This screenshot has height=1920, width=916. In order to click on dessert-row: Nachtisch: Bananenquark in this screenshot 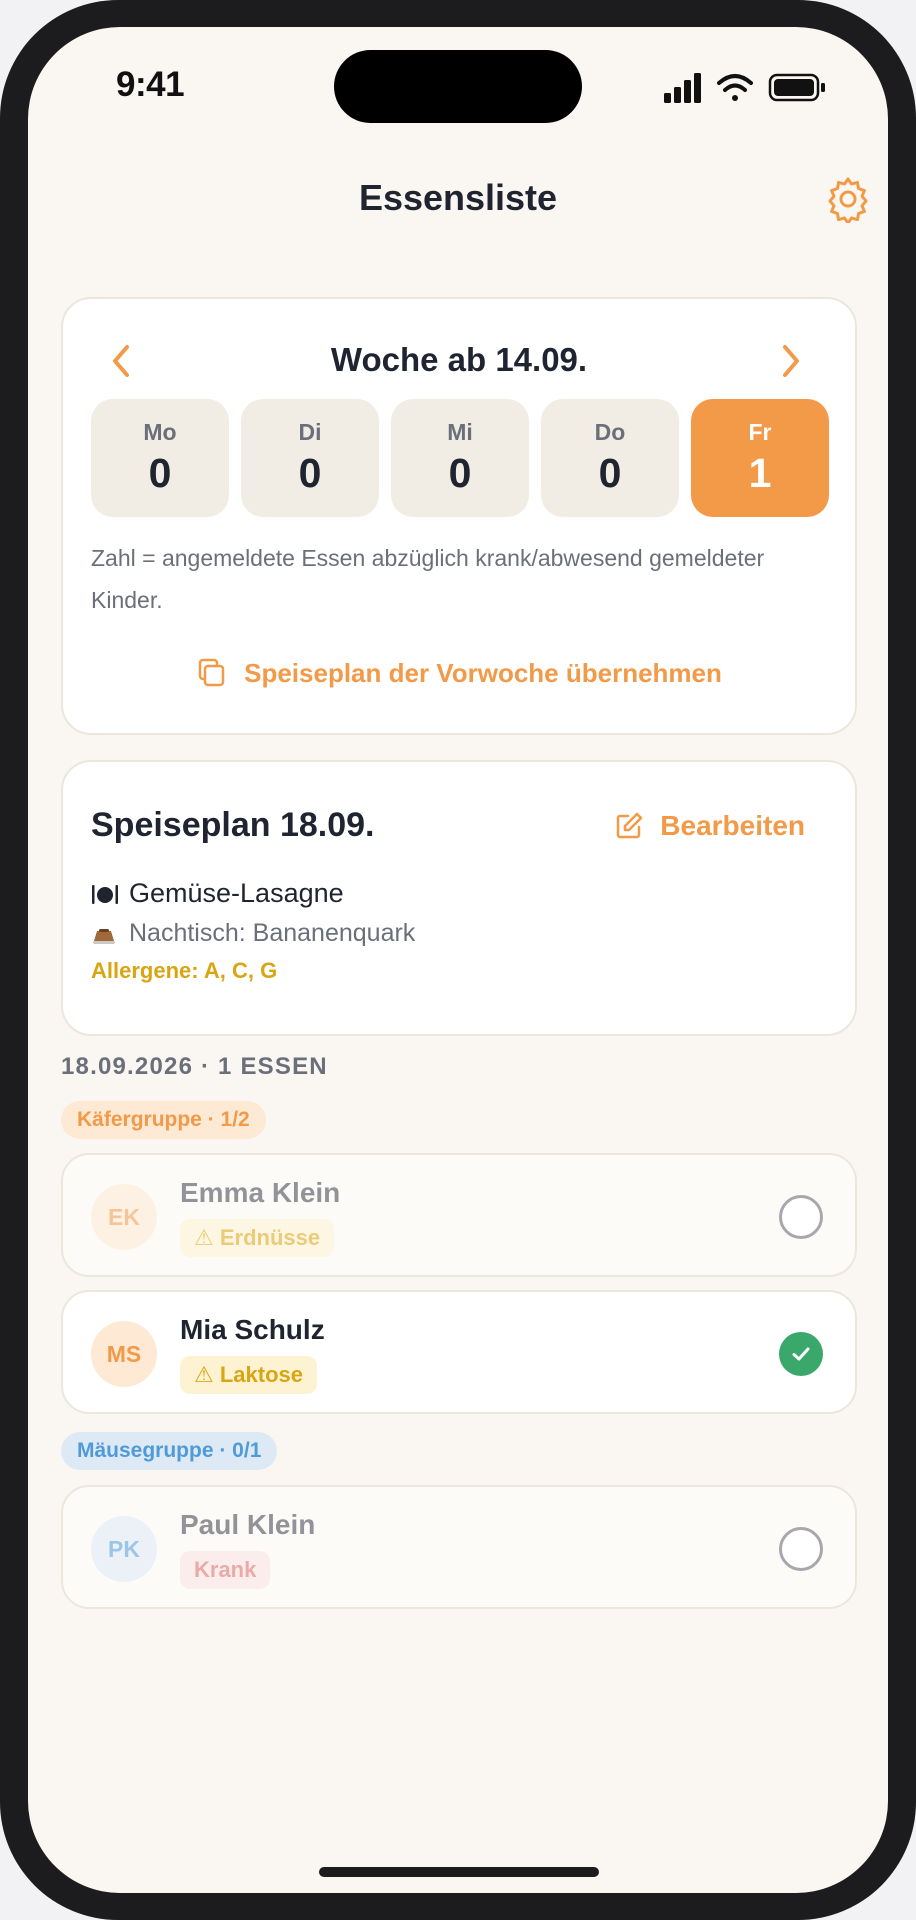, I will do `click(253, 933)`.